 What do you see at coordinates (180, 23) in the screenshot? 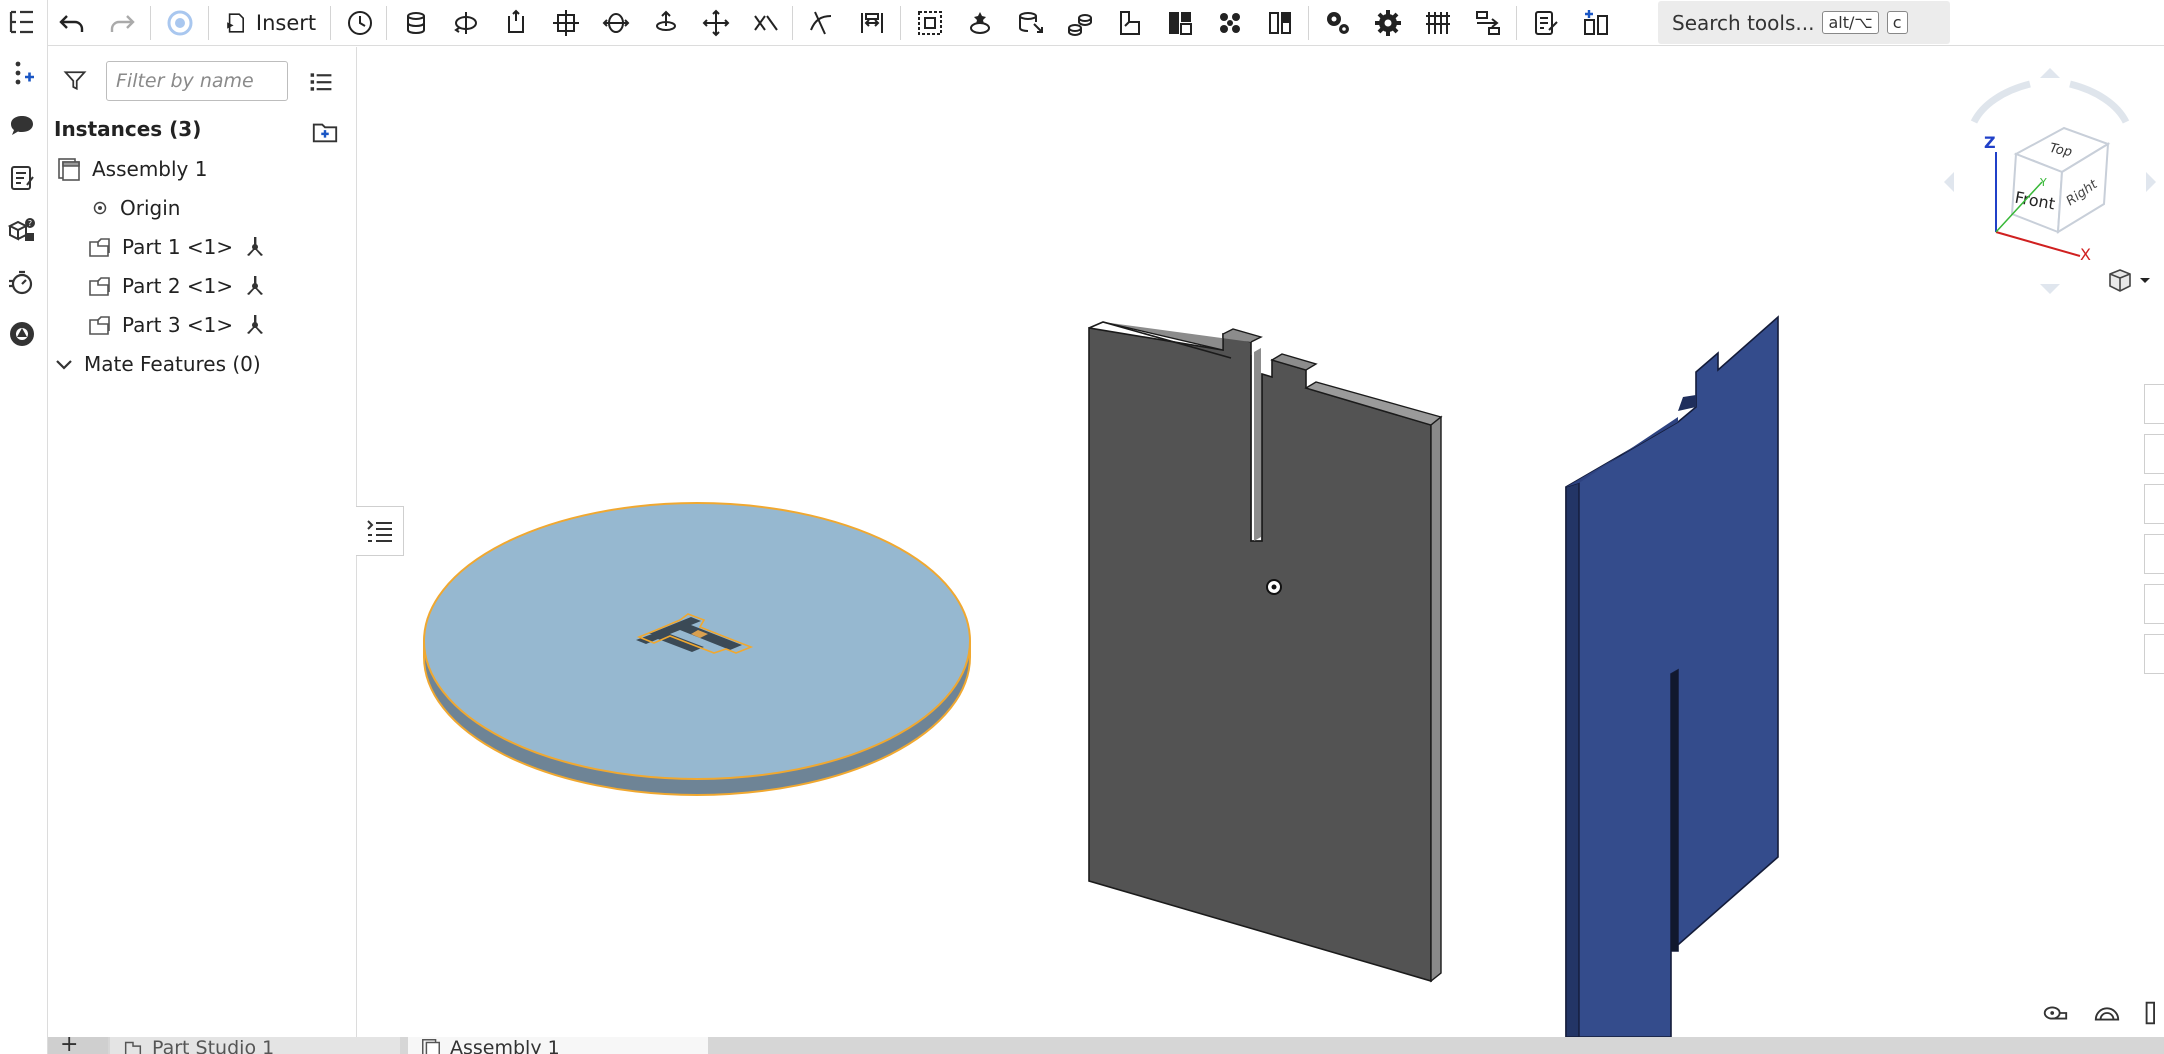
I see `regenerate-icon` at bounding box center [180, 23].